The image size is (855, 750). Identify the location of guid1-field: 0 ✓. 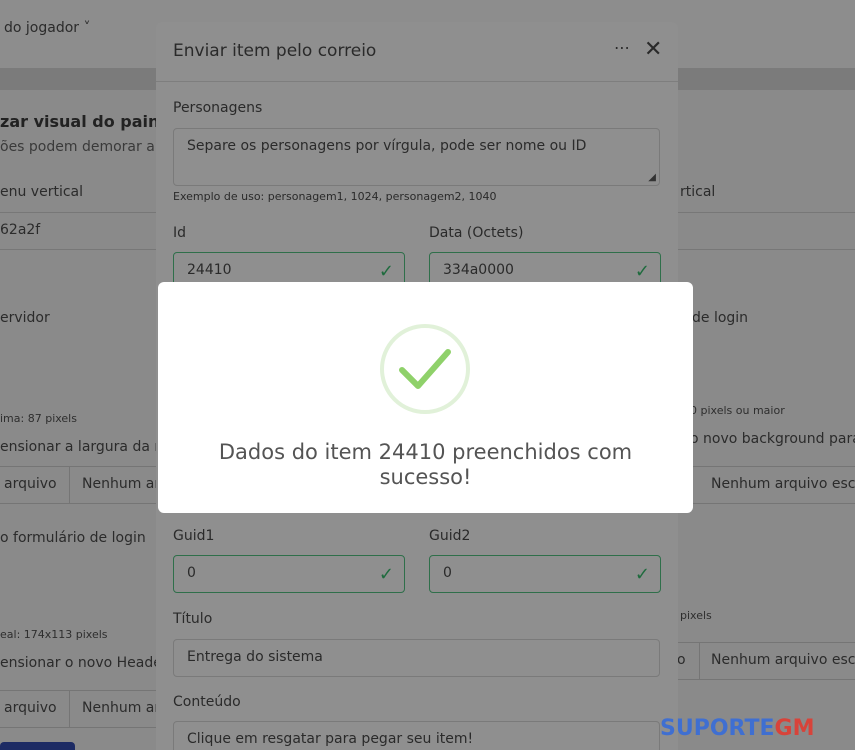
(289, 574).